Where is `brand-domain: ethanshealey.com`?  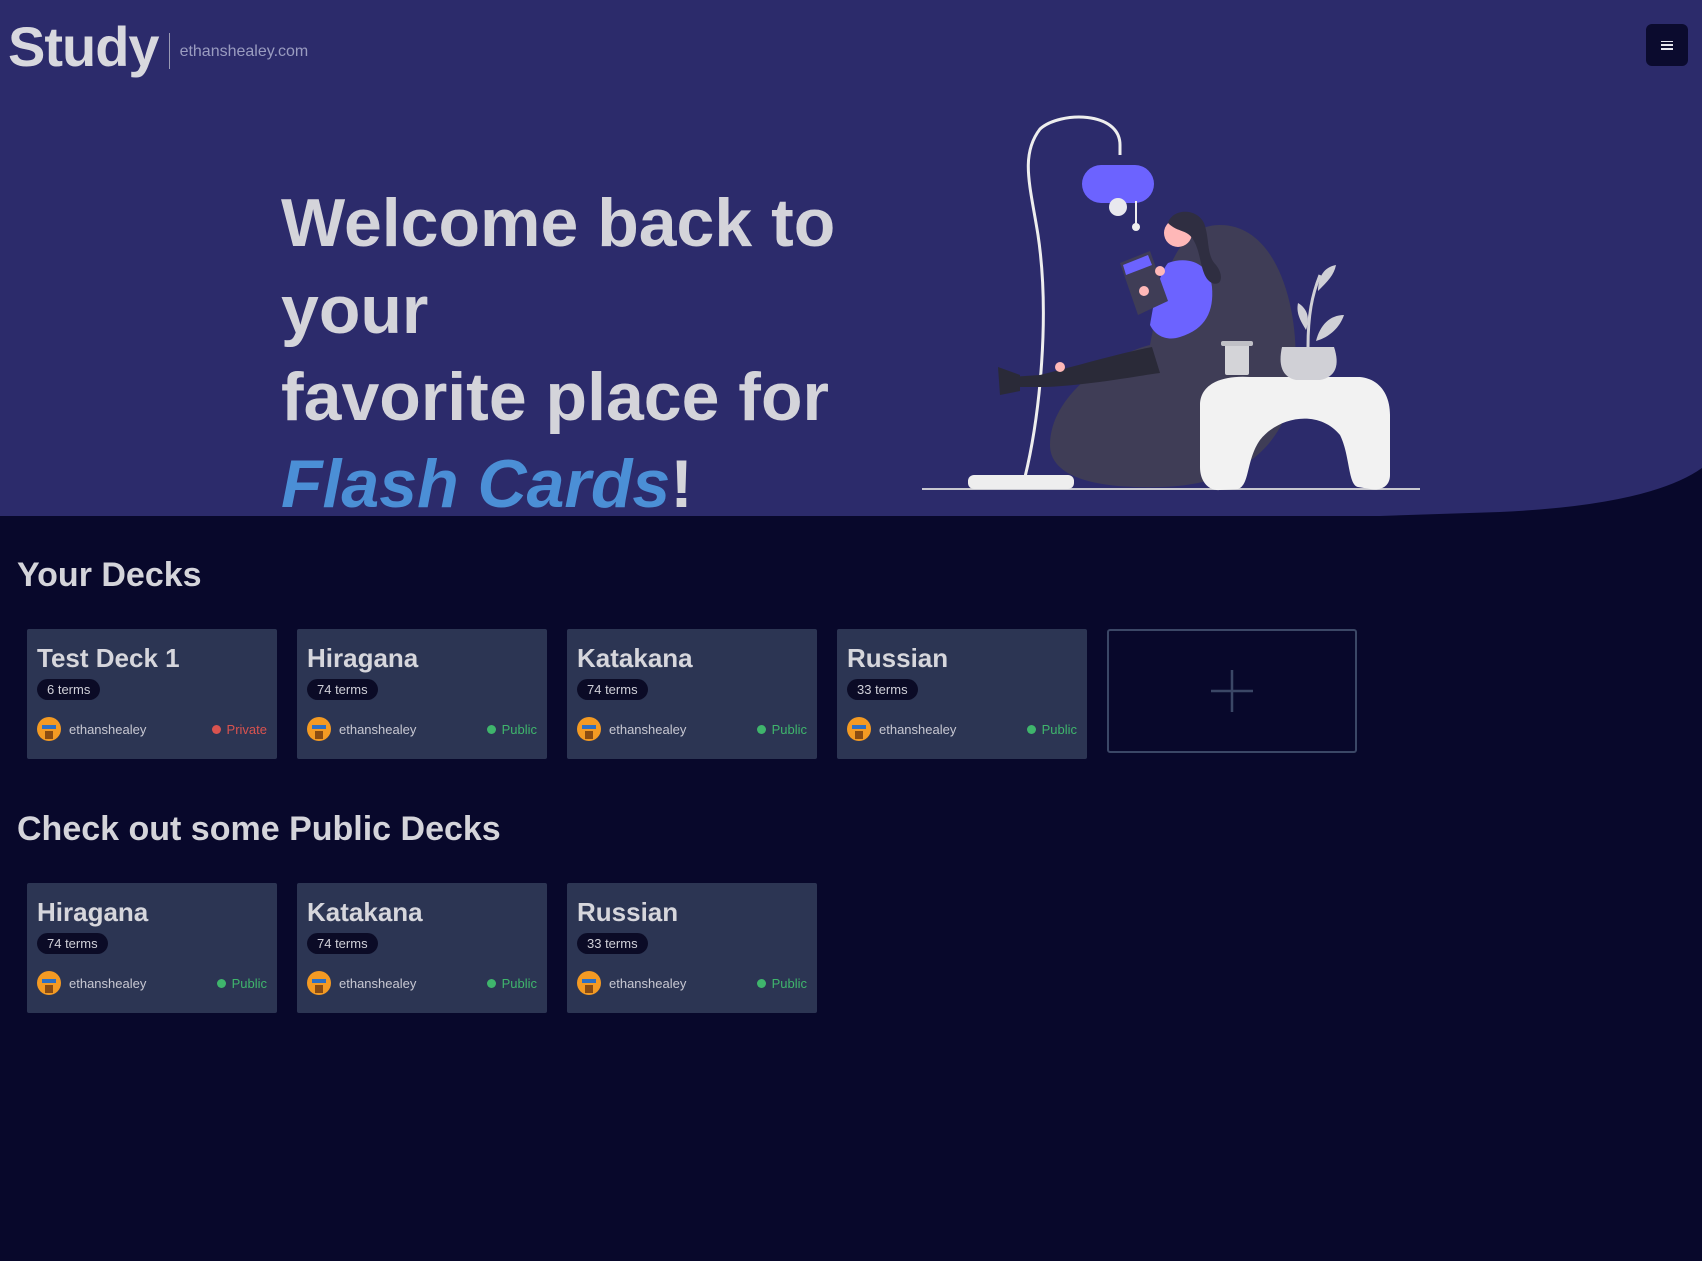 brand-domain: ethanshealey.com is located at coordinates (244, 52).